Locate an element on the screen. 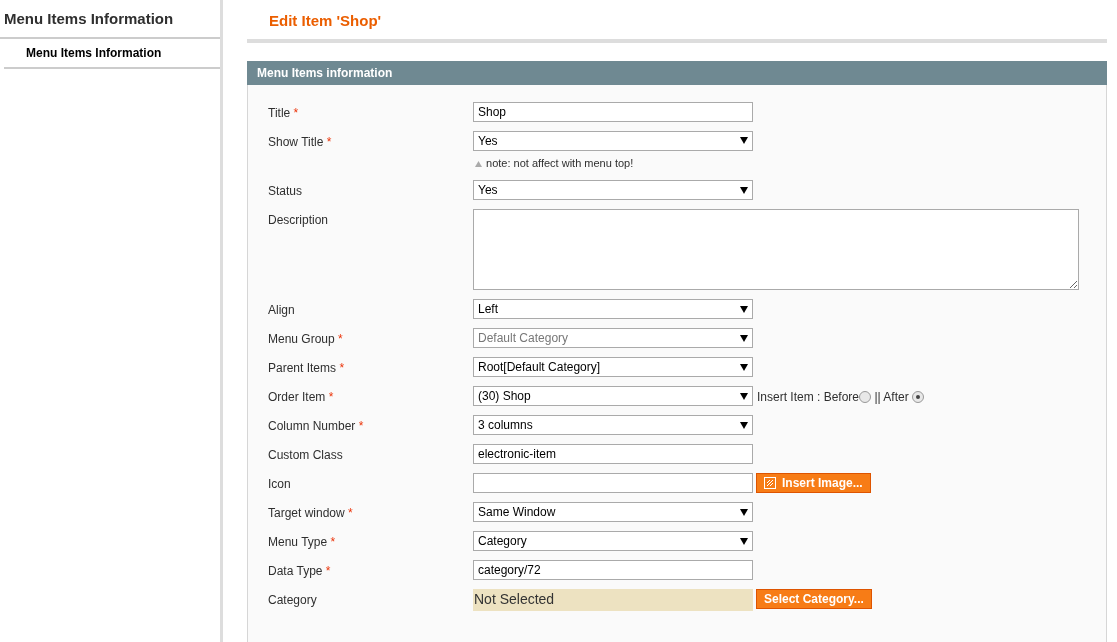  text-field: category/72 is located at coordinates (613, 570).